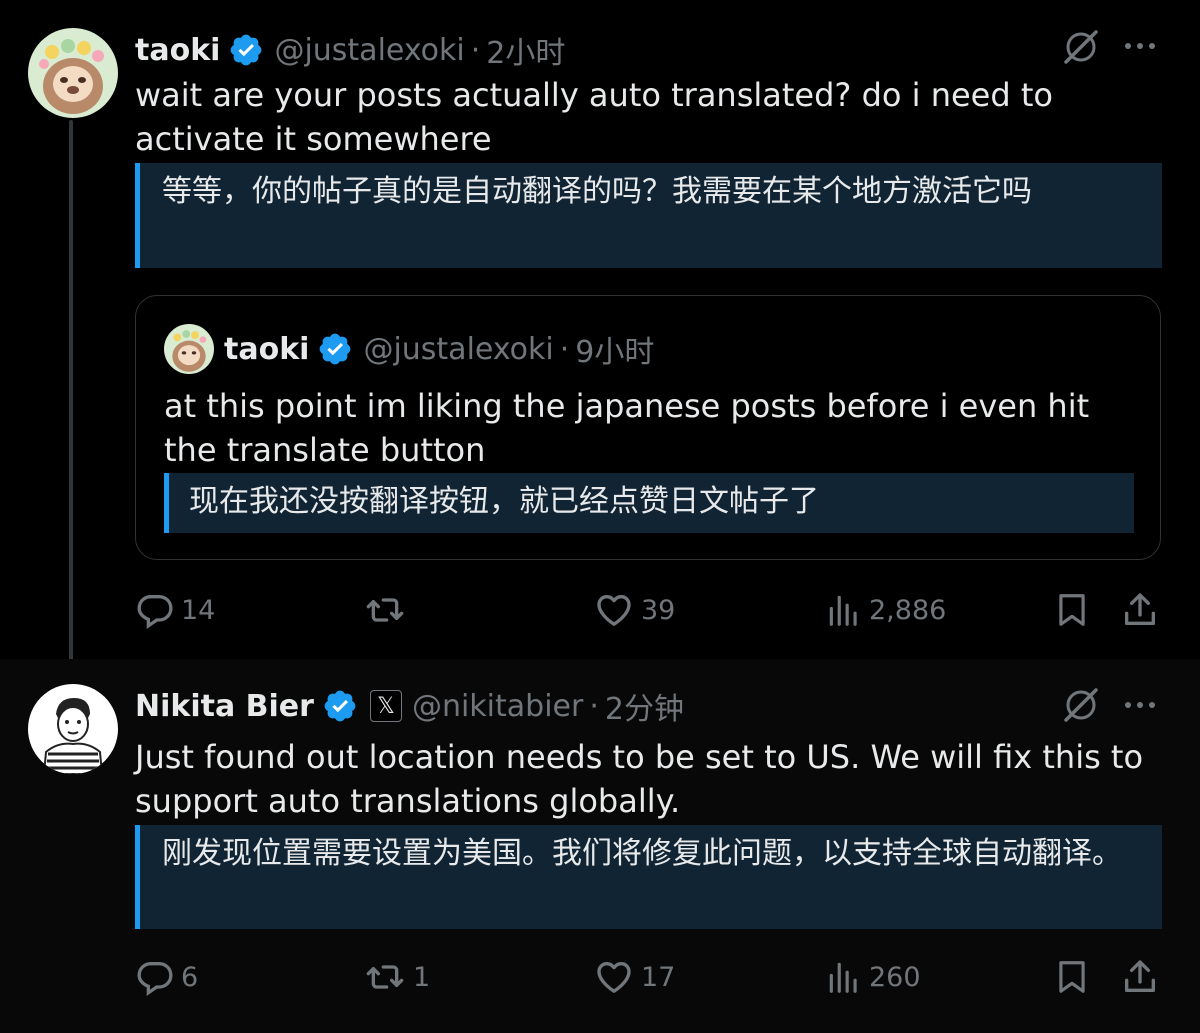 This screenshot has width=1200, height=1033. What do you see at coordinates (189, 349) in the screenshot?
I see `quoted-avatar` at bounding box center [189, 349].